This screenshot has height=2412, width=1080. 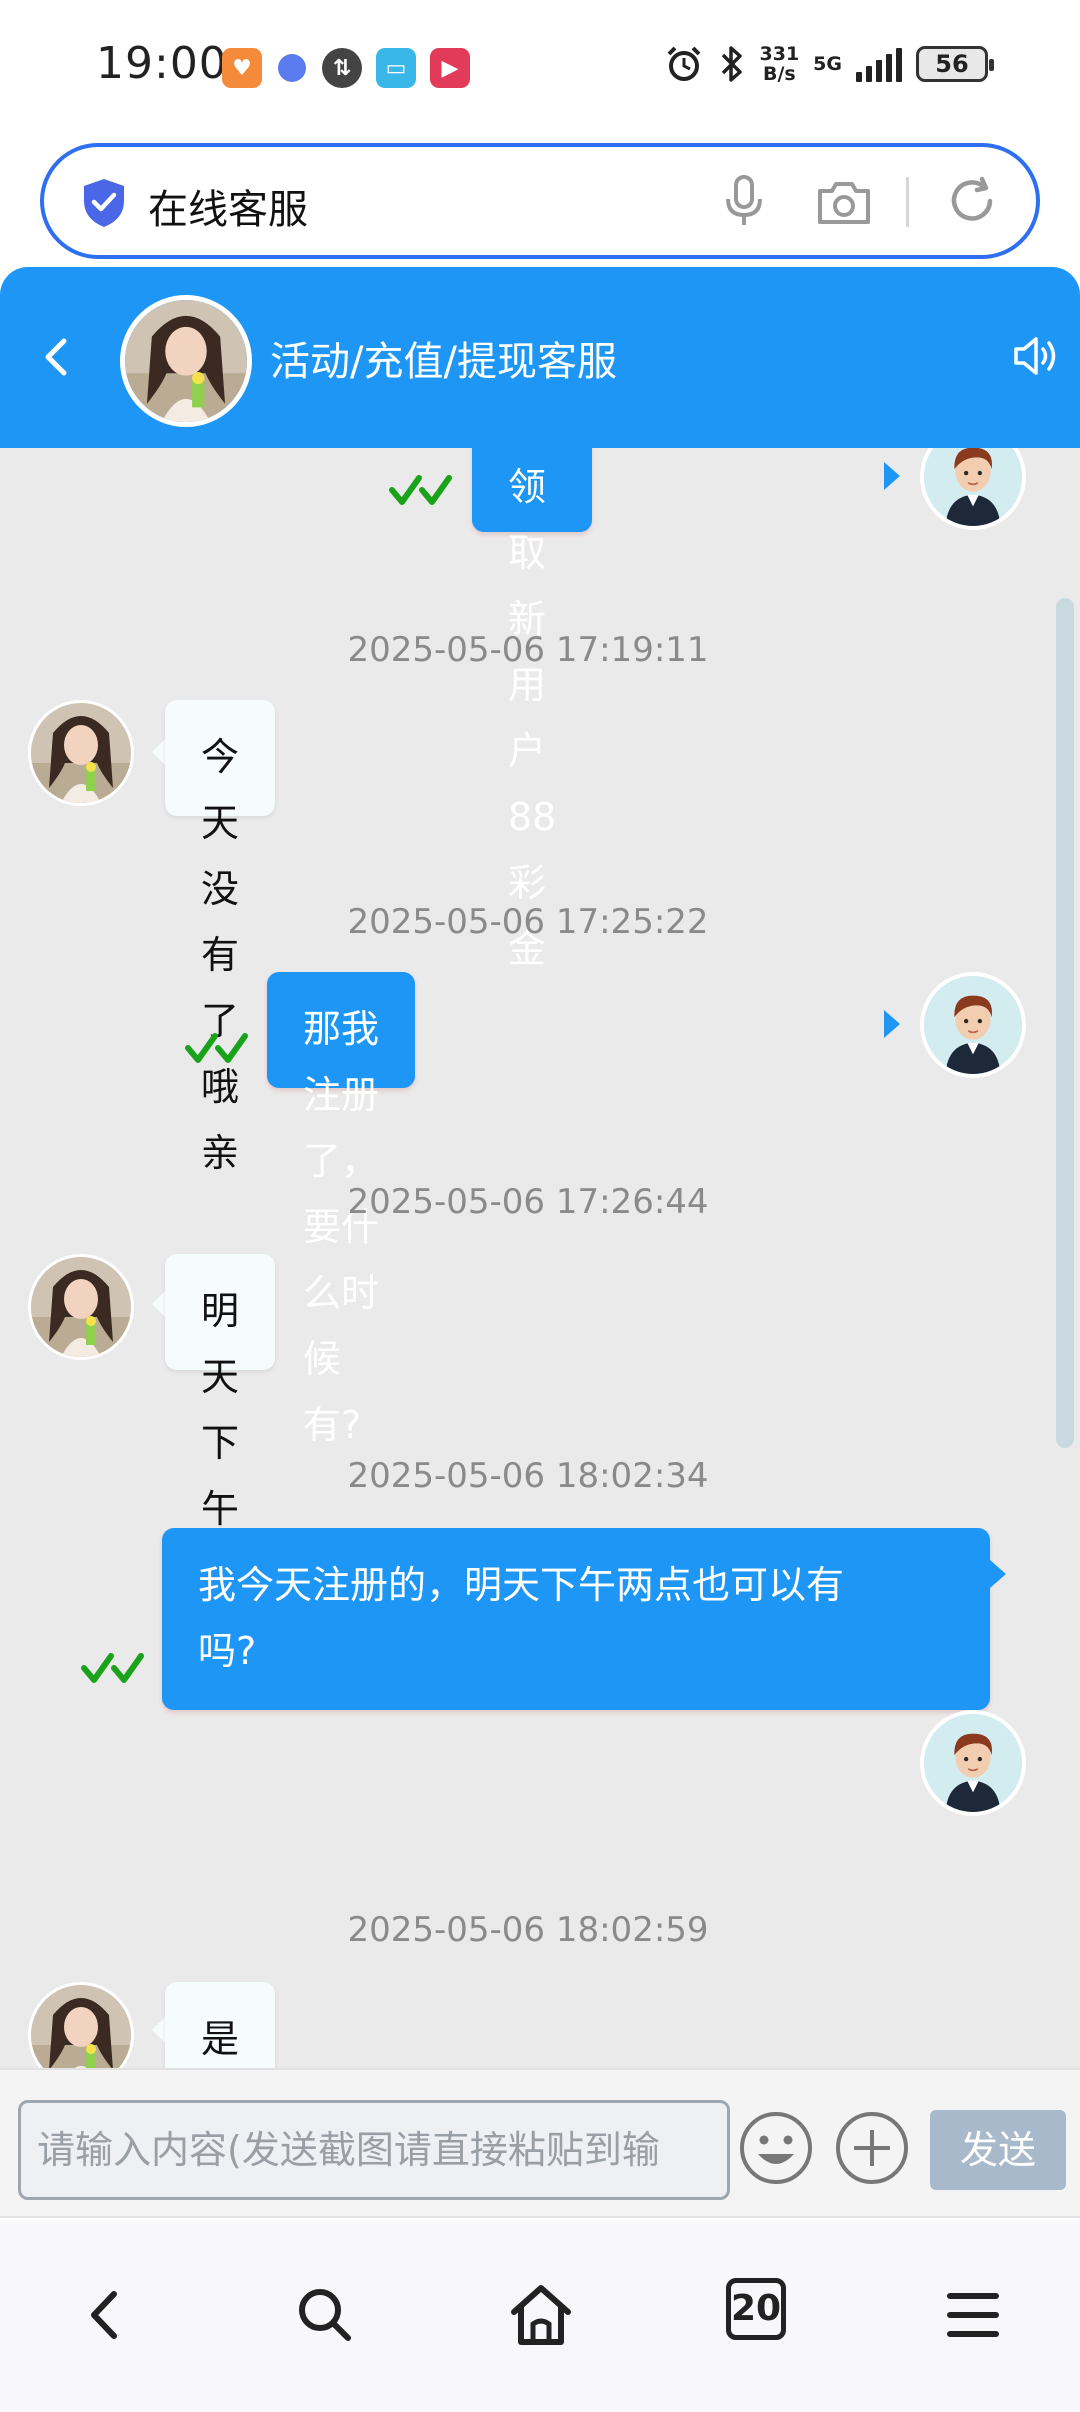 What do you see at coordinates (528, 1930) in the screenshot?
I see `message-timestamp: 2025-05-06 18:02:59` at bounding box center [528, 1930].